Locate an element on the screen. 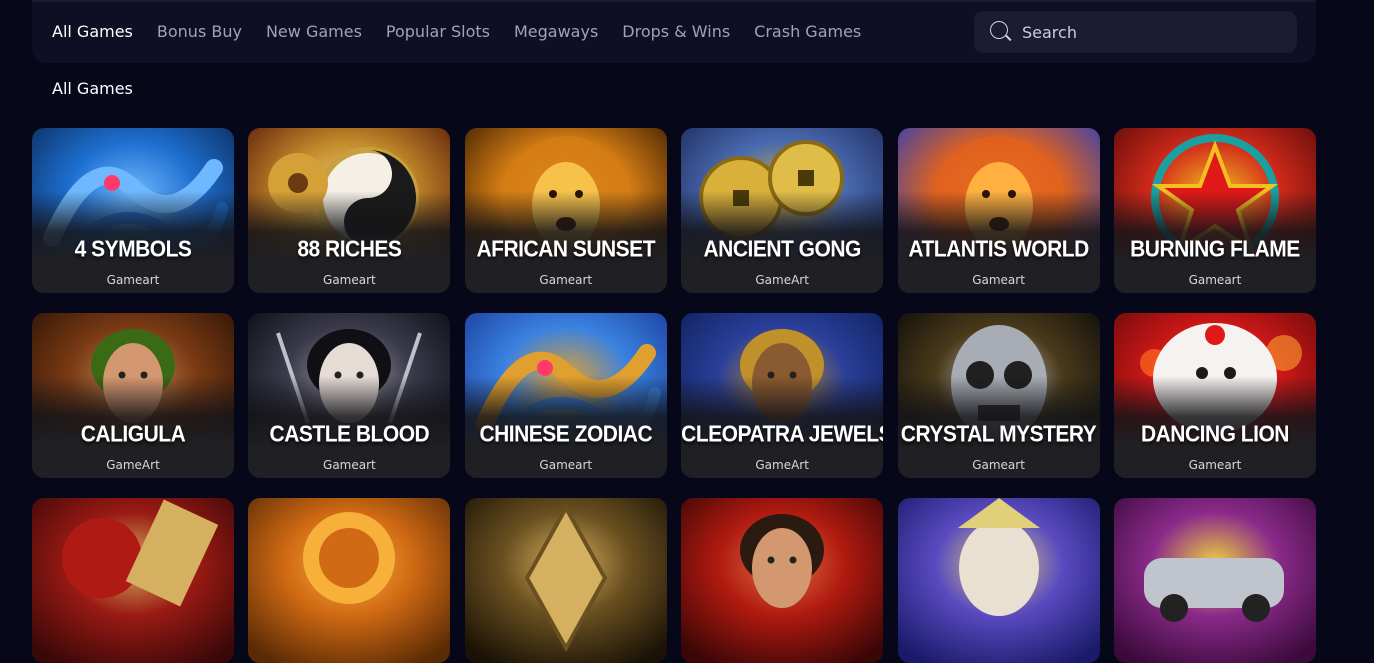 The width and height of the screenshot is (1374, 663). game-title: CHINESE ZODIAC is located at coordinates (566, 434).